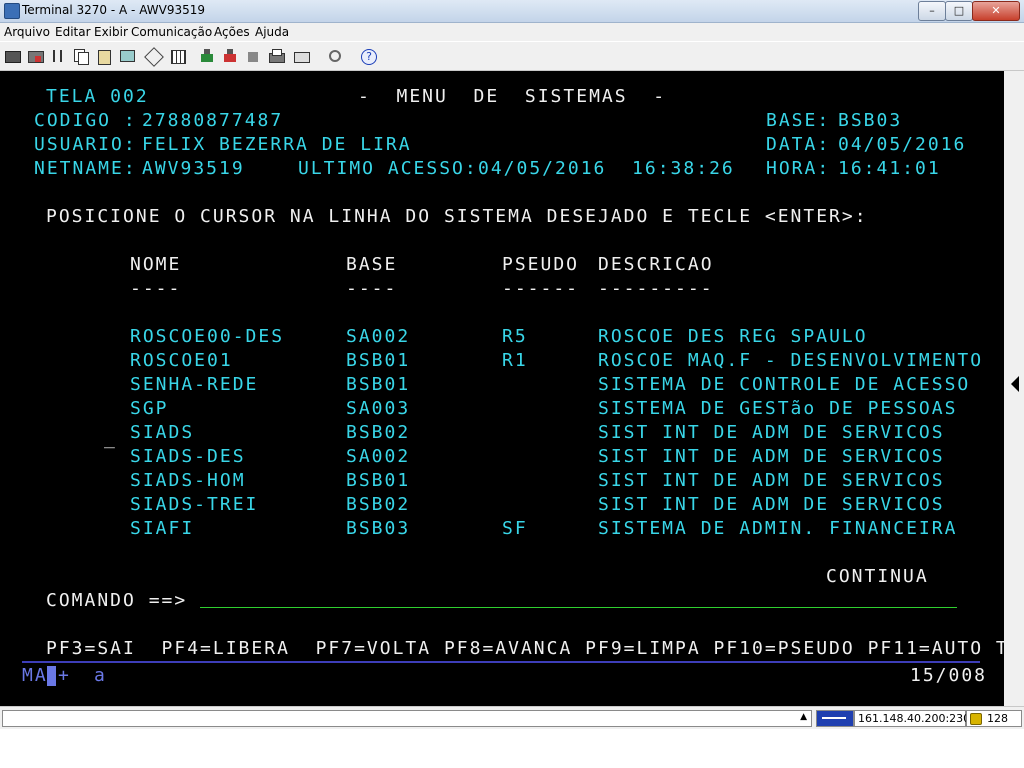 This screenshot has height=768, width=1024. Describe the element at coordinates (541, 264) in the screenshot. I see `column-header-pseudo: PSEUDO` at that location.